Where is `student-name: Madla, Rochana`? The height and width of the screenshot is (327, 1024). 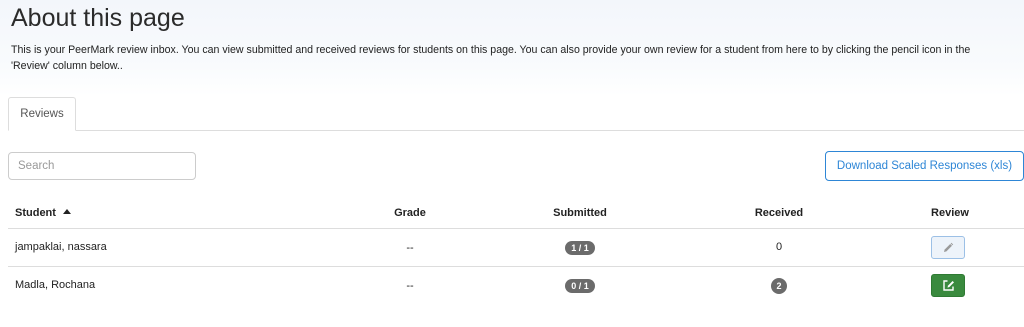 student-name: Madla, Rochana is located at coordinates (55, 285).